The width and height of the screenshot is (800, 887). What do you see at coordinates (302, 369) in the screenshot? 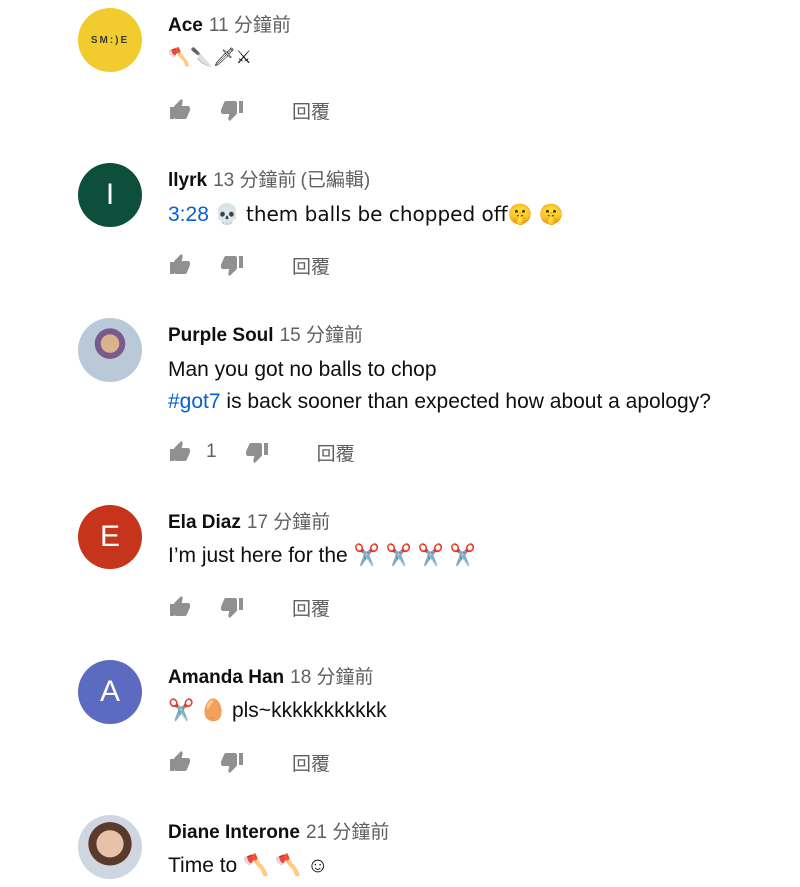
I see `comment-text: Man you got no balls to chop` at bounding box center [302, 369].